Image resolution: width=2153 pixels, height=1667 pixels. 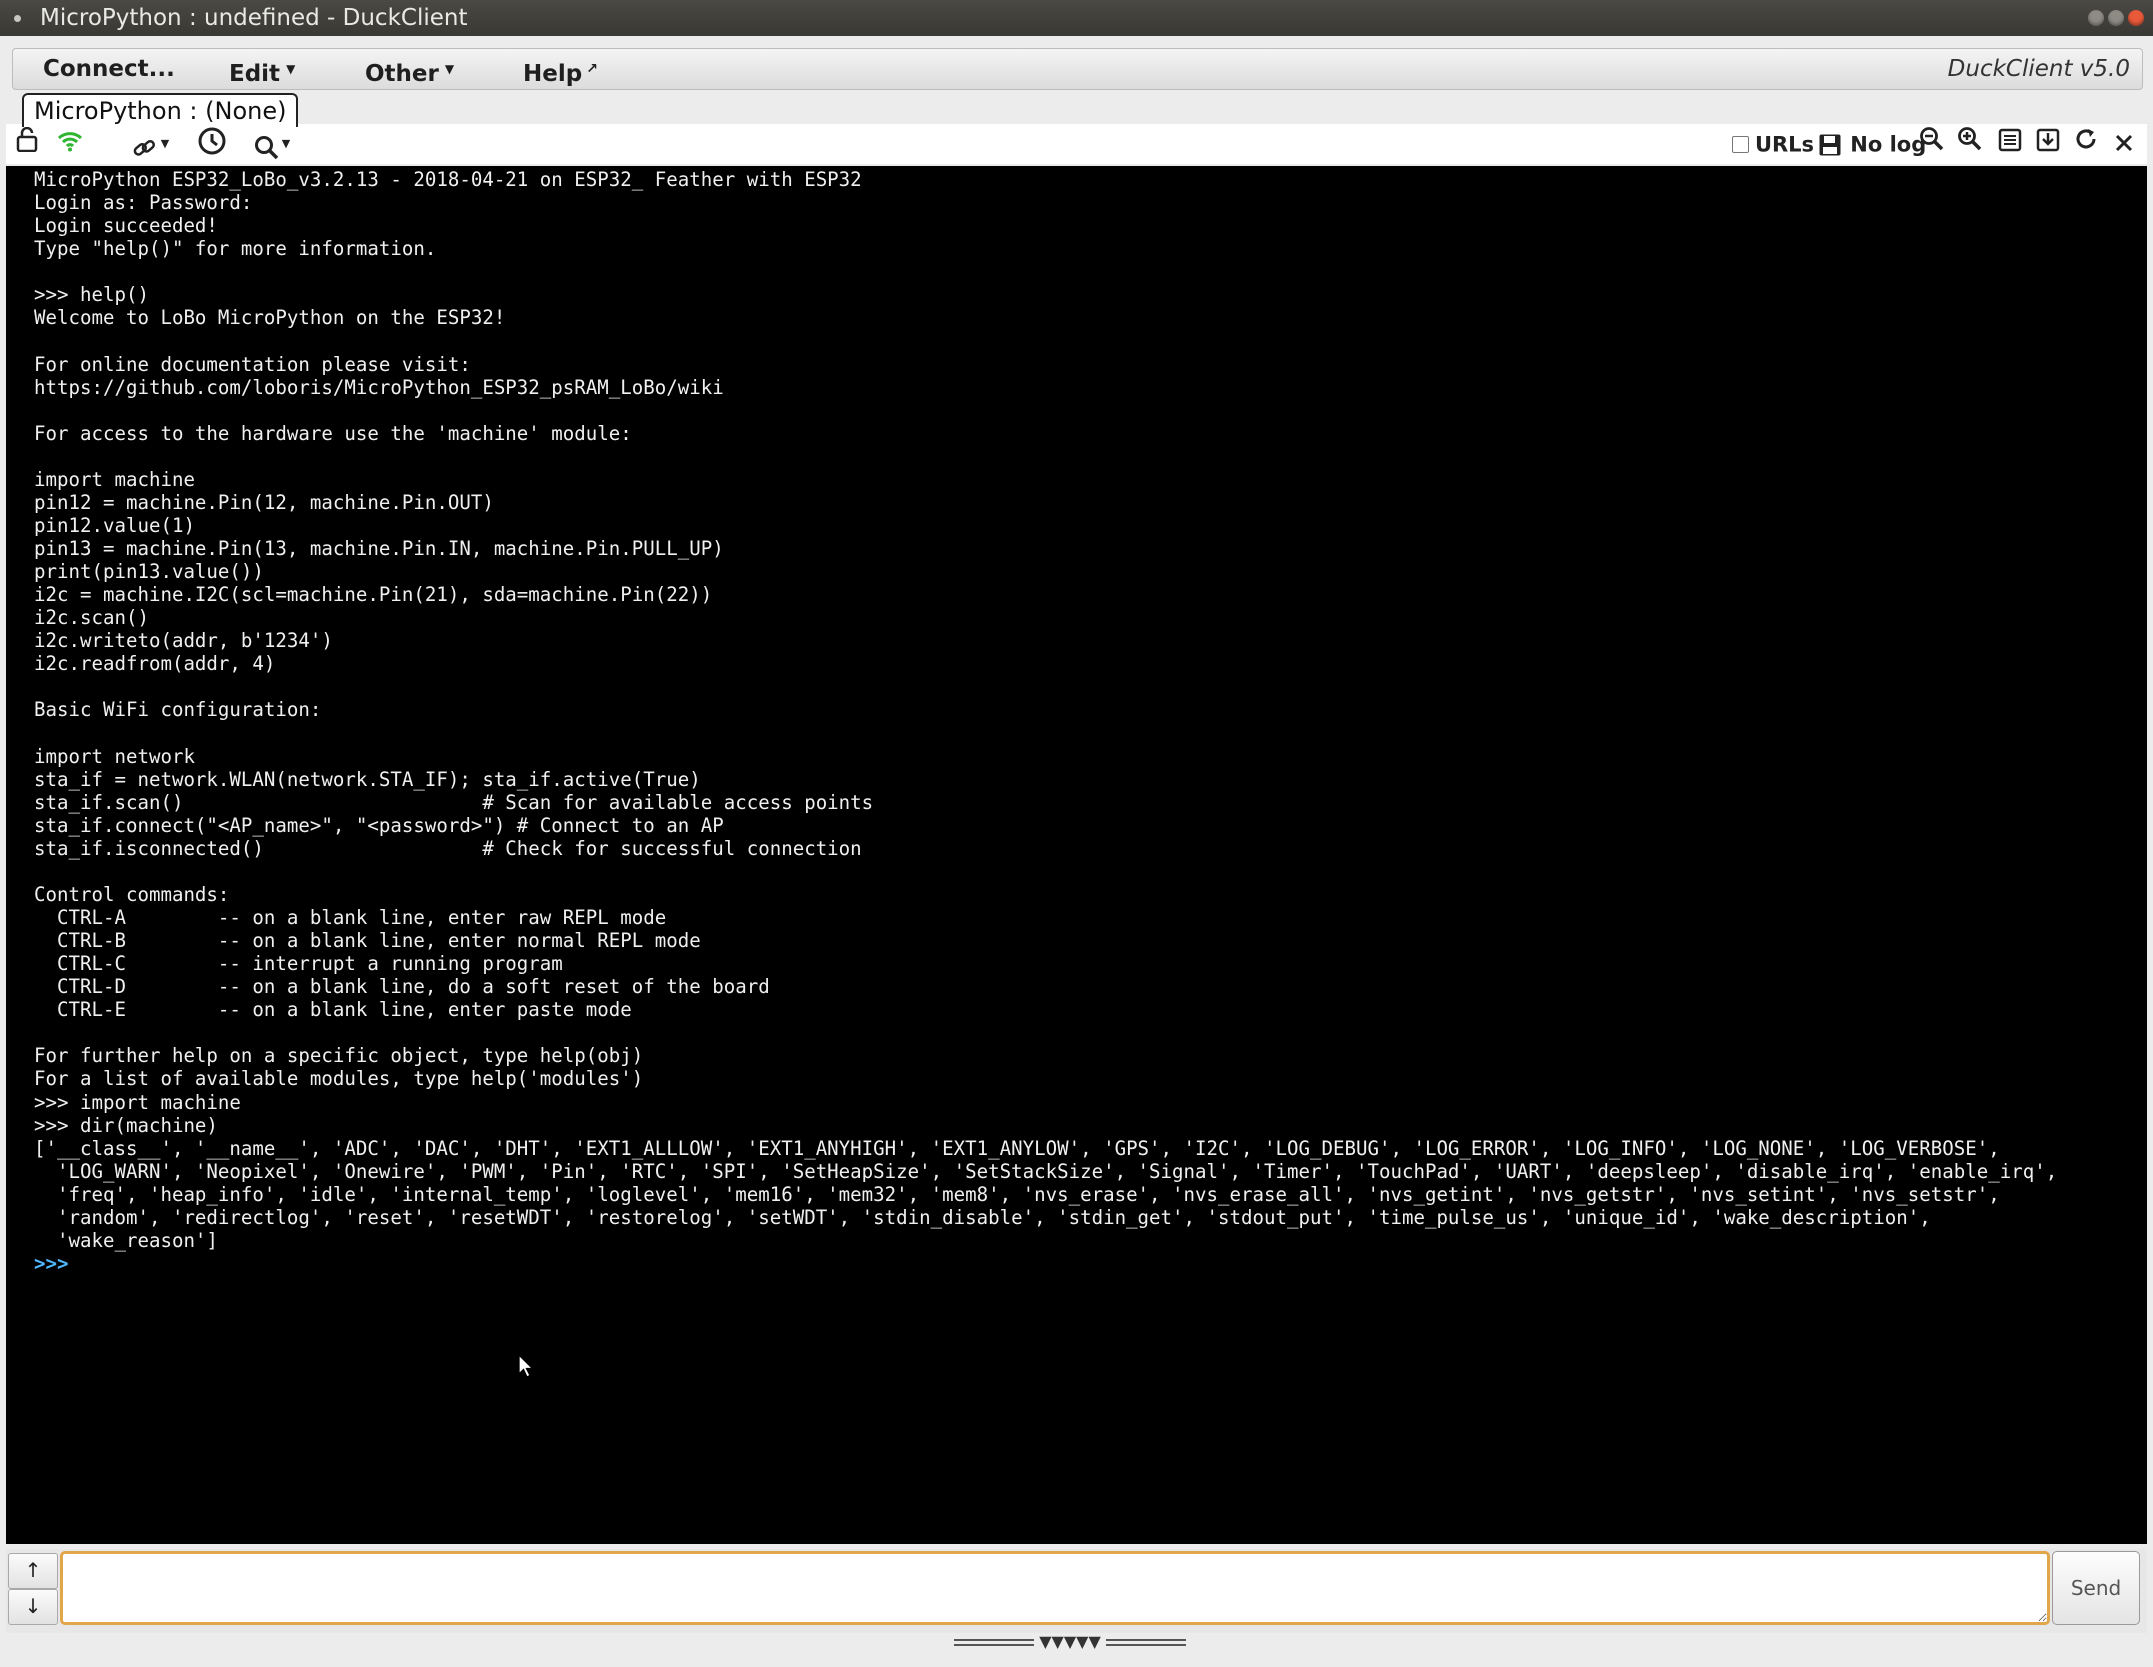 I want to click on urls-toggle: URLs, so click(x=1773, y=144).